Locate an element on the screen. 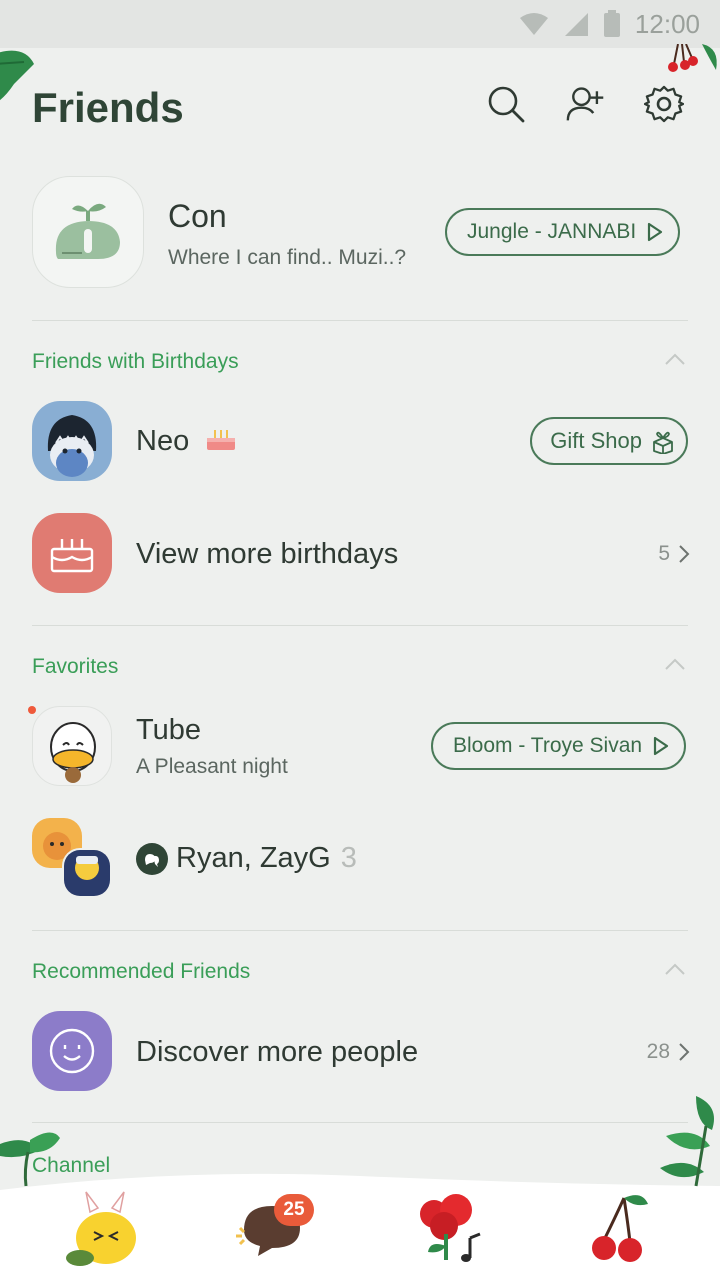 This screenshot has height=1280, width=720. smiley-face-icon is located at coordinates (72, 1051).